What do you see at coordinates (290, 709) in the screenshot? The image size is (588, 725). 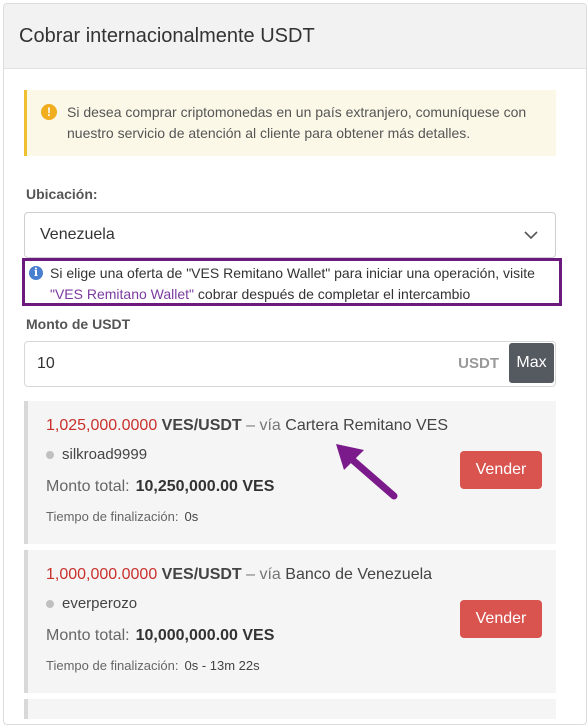 I see `offer-card-partial` at bounding box center [290, 709].